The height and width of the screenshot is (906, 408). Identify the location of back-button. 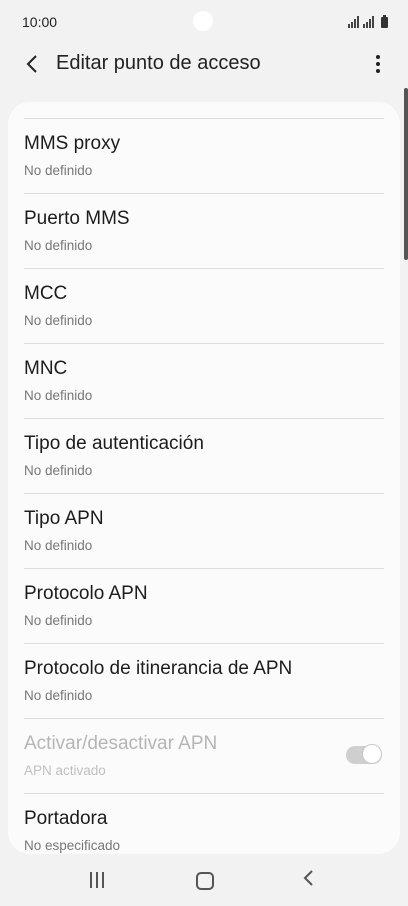
(32, 64).